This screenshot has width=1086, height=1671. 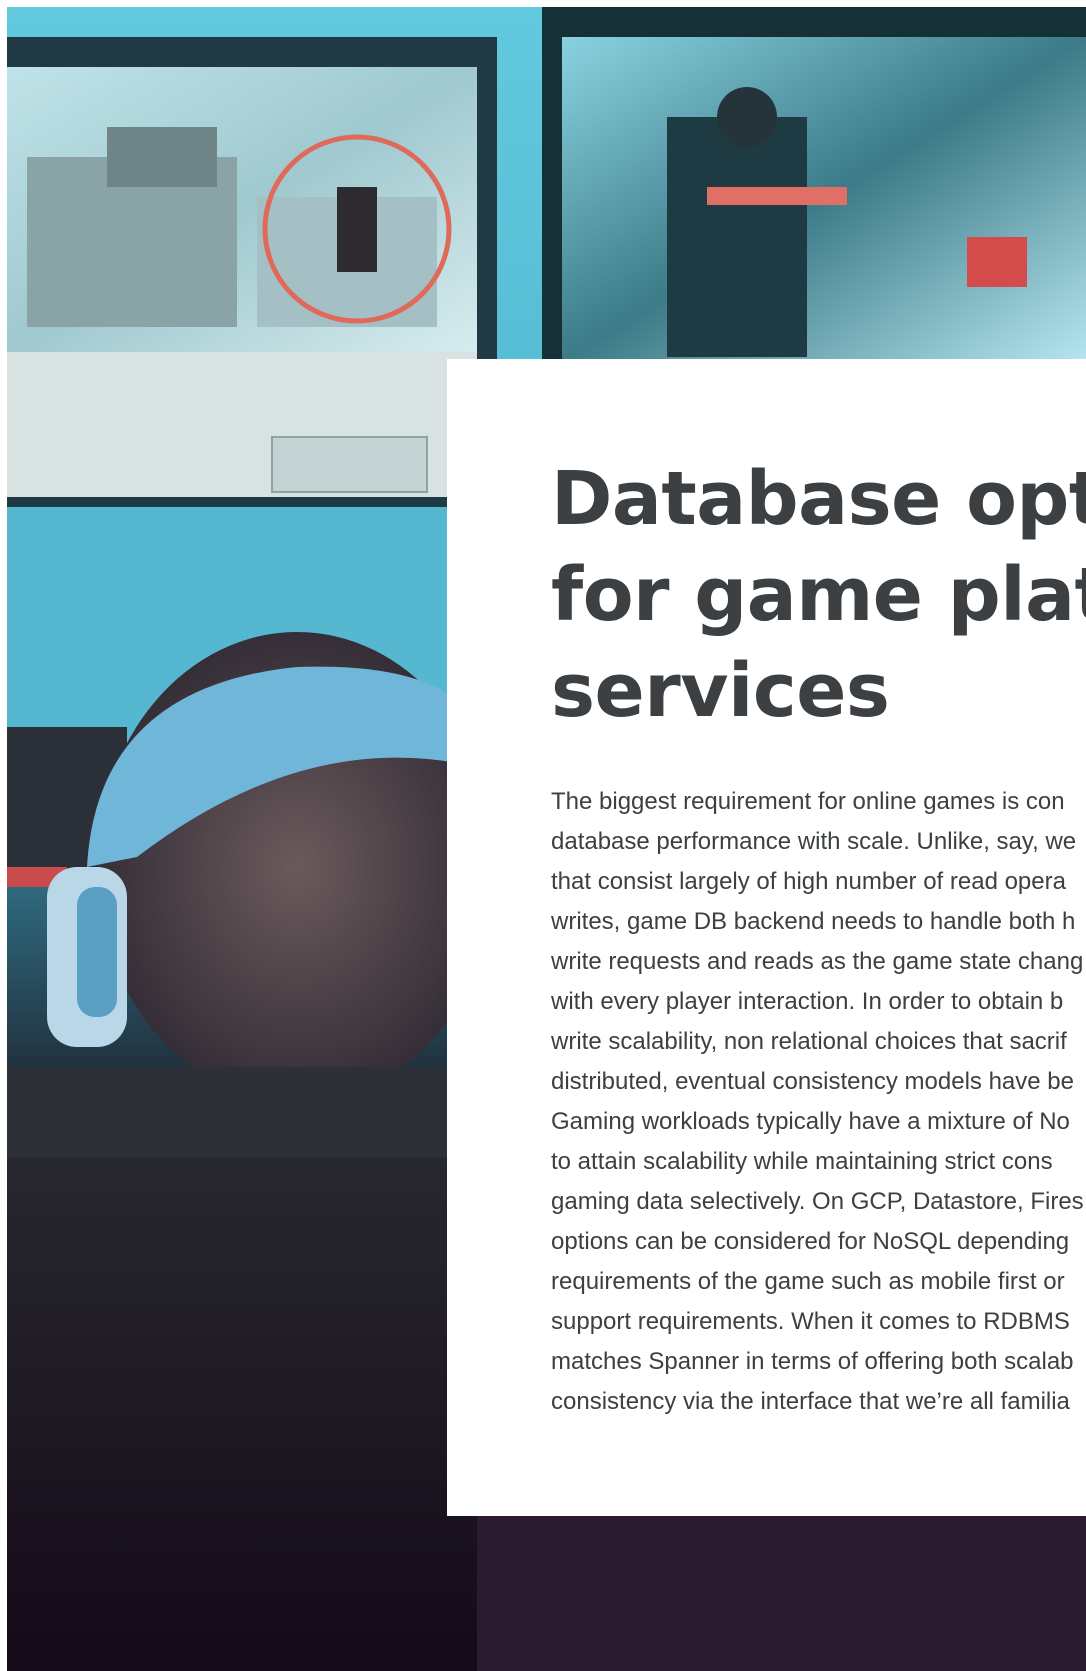 I want to click on article-title: Database opti for game platf services, so click(x=818, y=595).